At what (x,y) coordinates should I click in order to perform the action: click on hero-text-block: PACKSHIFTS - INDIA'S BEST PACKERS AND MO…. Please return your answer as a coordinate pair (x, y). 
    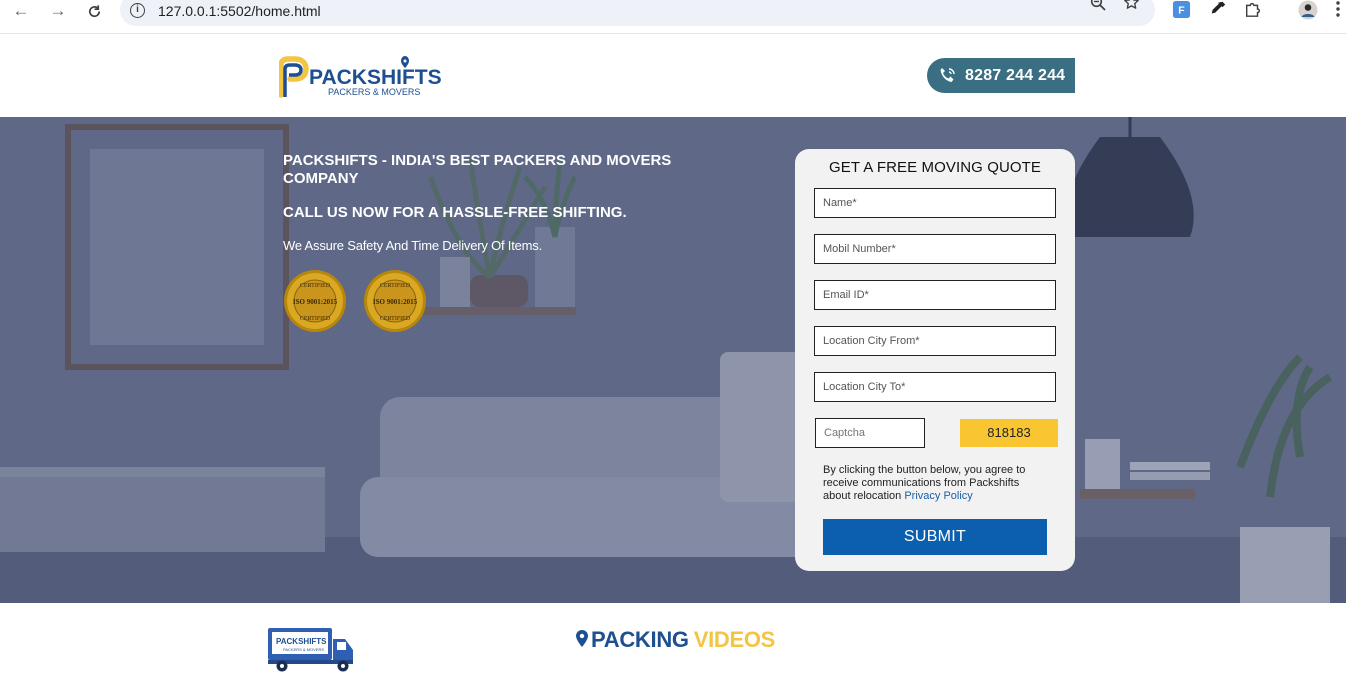
    Looking at the image, I should click on (493, 202).